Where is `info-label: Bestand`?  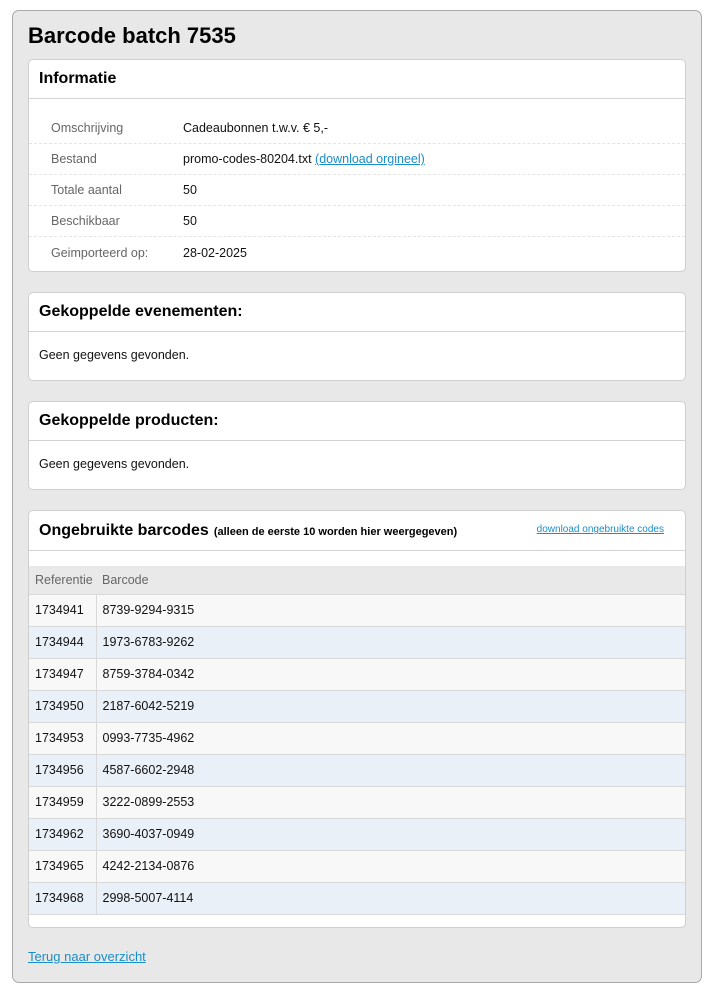 info-label: Bestand is located at coordinates (74, 159).